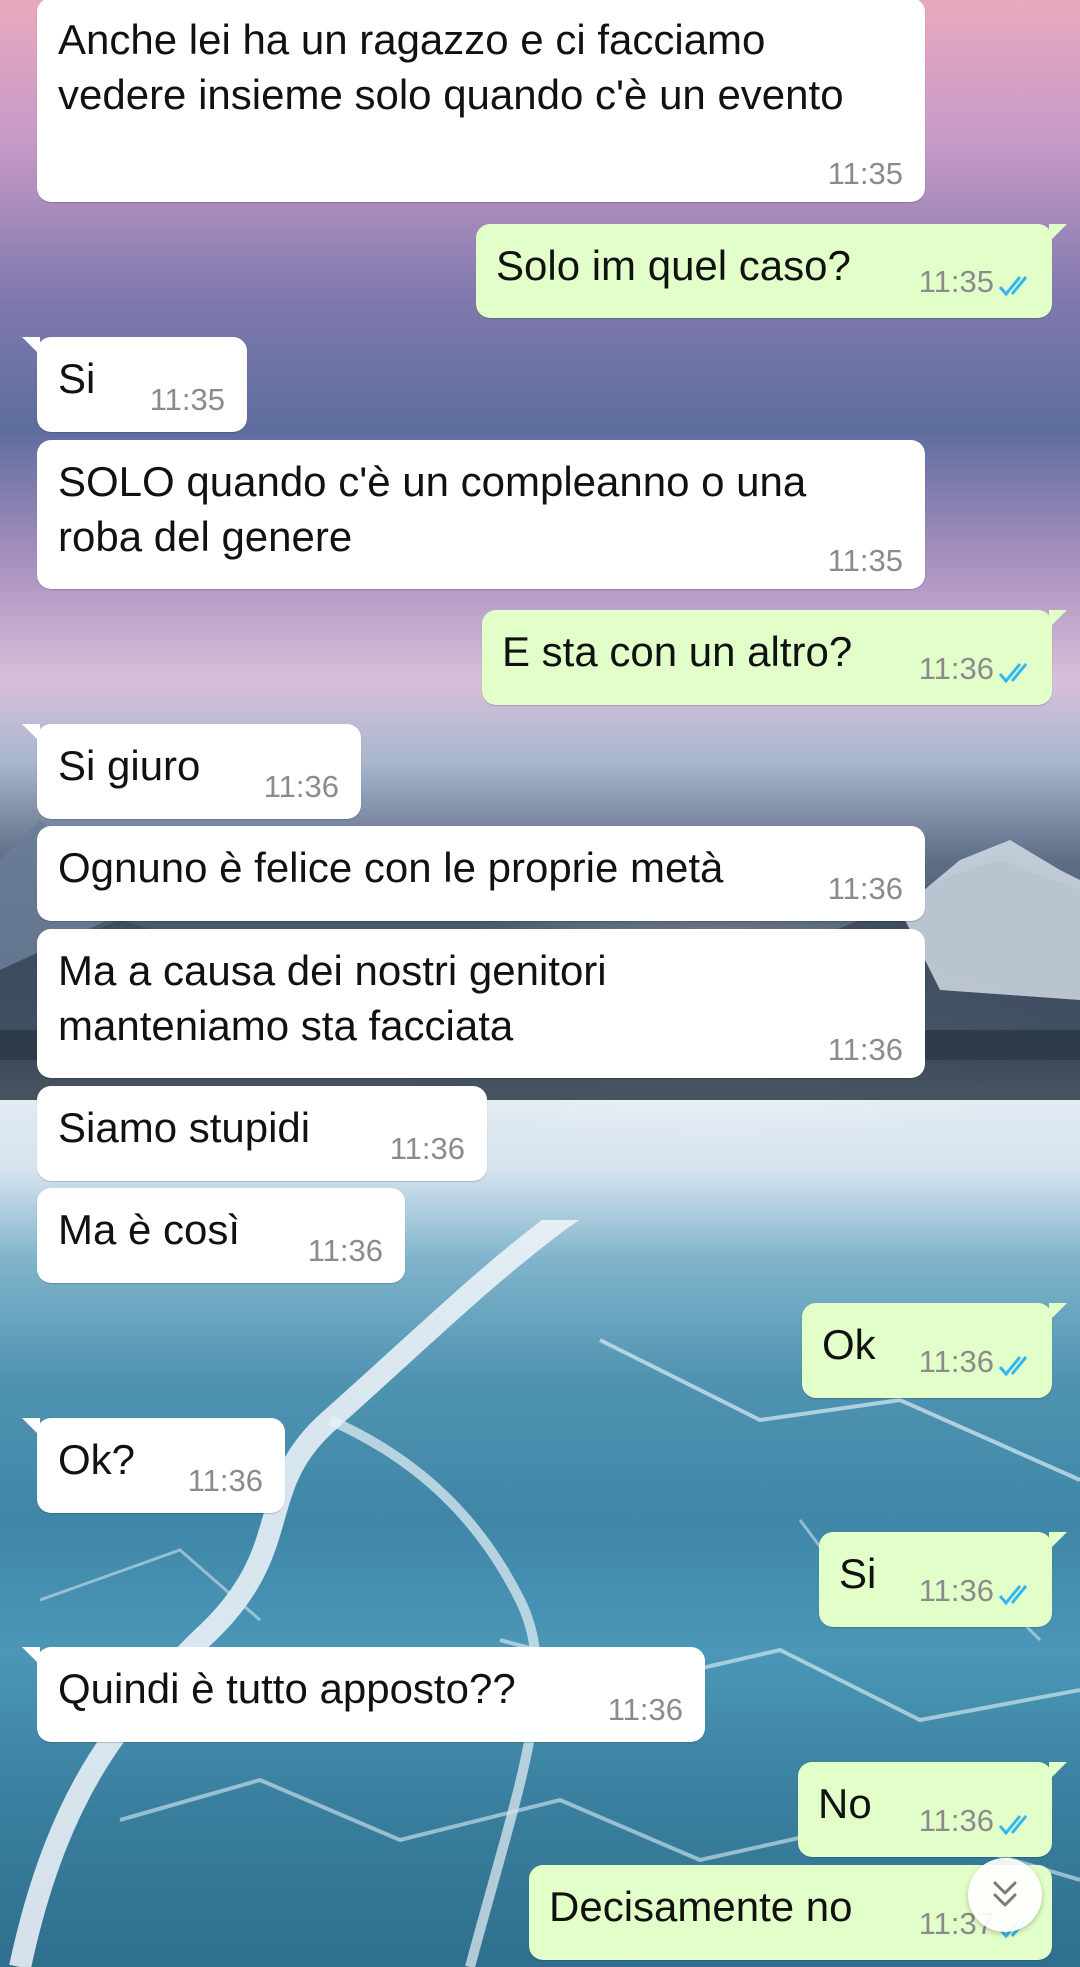  I want to click on message-outgoing: E sta con un altro? 11:36, so click(774, 657).